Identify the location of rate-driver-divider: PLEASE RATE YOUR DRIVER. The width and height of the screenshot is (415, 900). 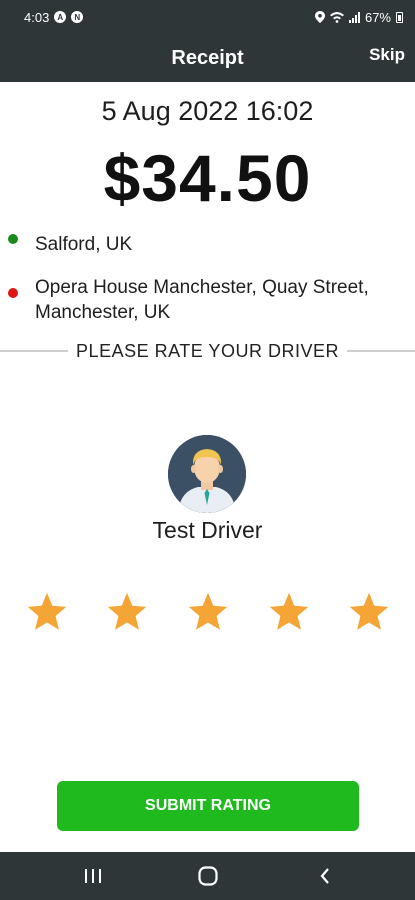
(207, 351).